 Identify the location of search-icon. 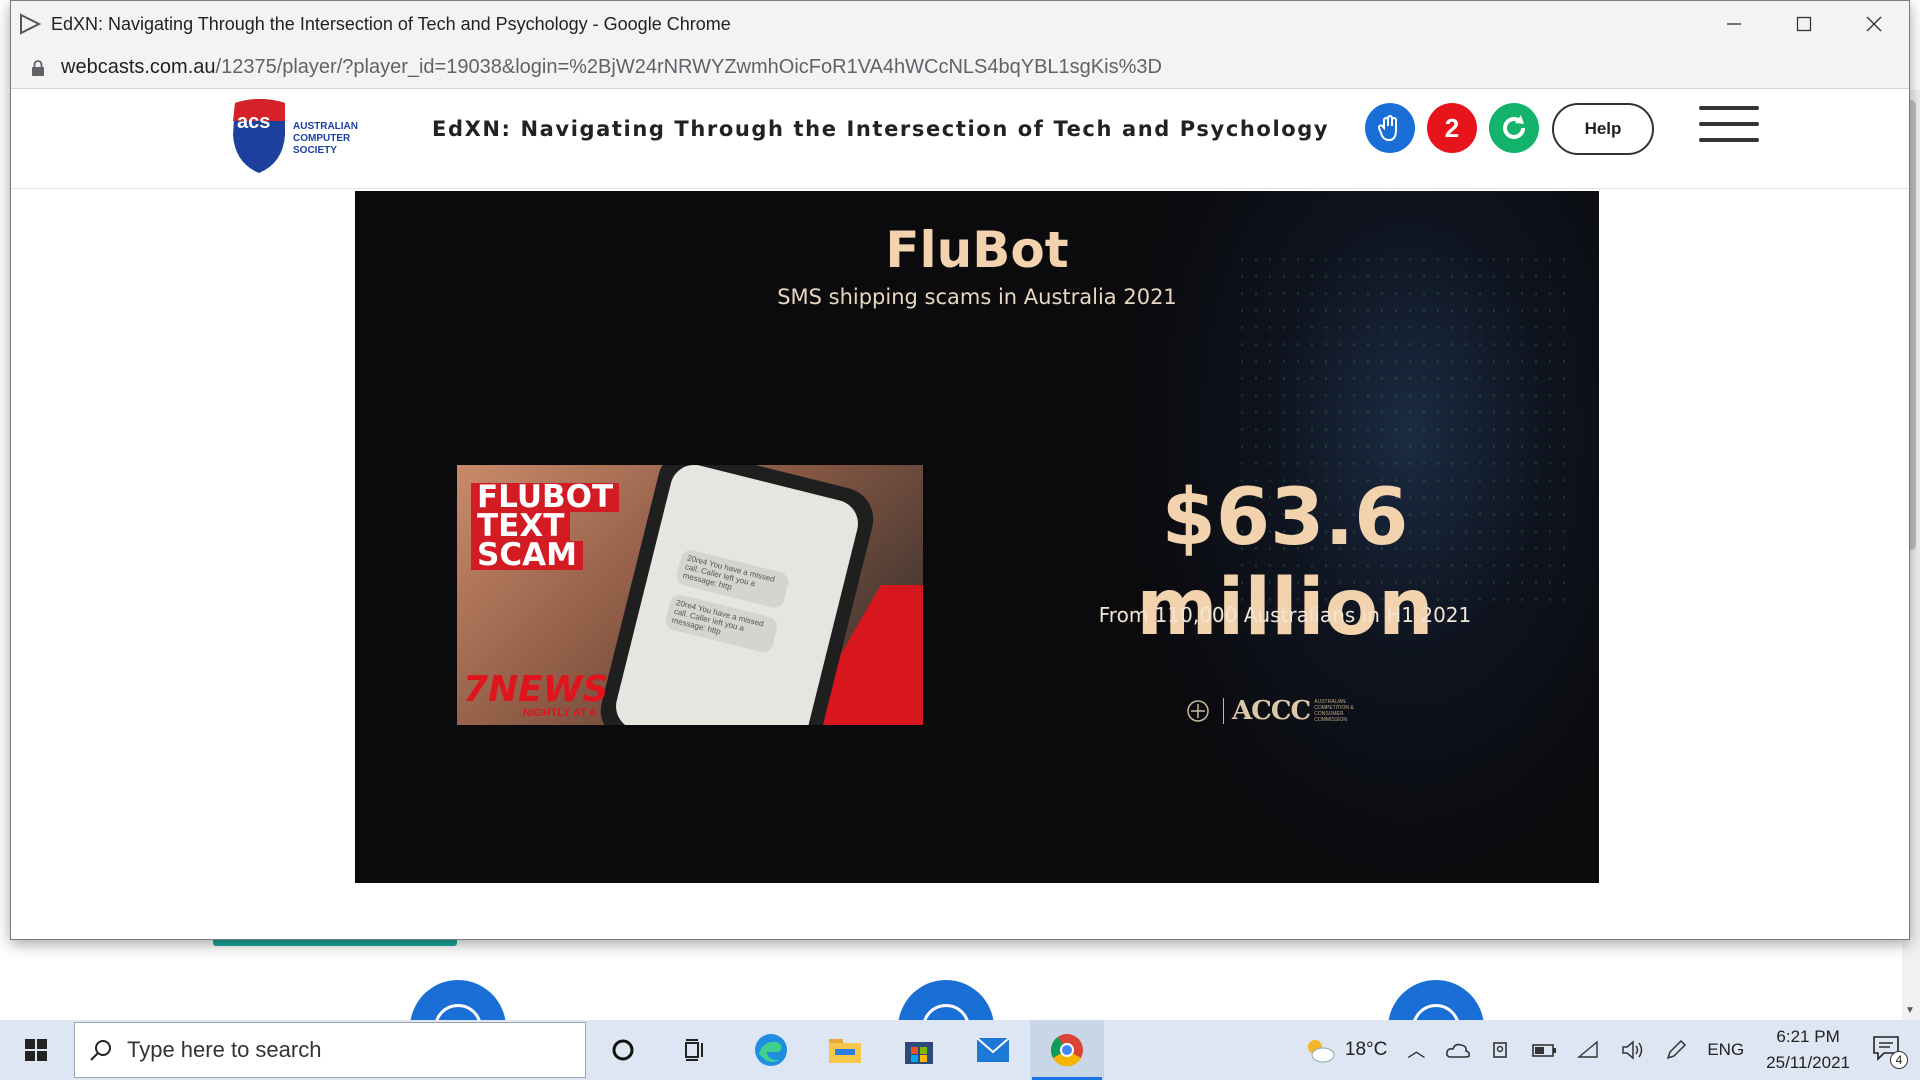
(100, 1050).